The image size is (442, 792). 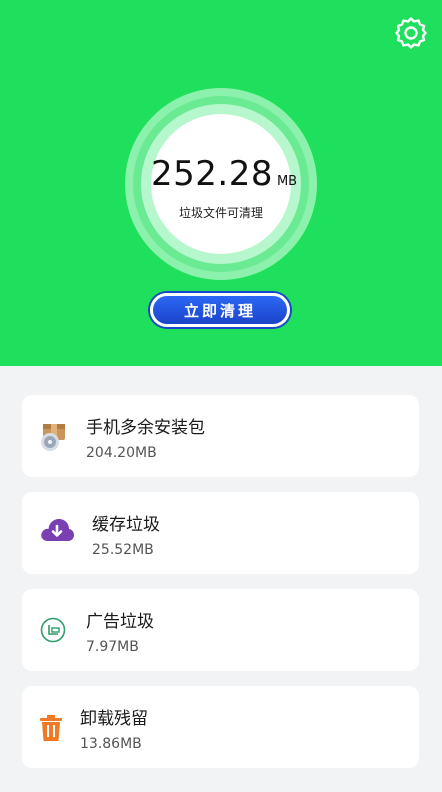 What do you see at coordinates (287, 181) in the screenshot?
I see `junk-size-unit: MB` at bounding box center [287, 181].